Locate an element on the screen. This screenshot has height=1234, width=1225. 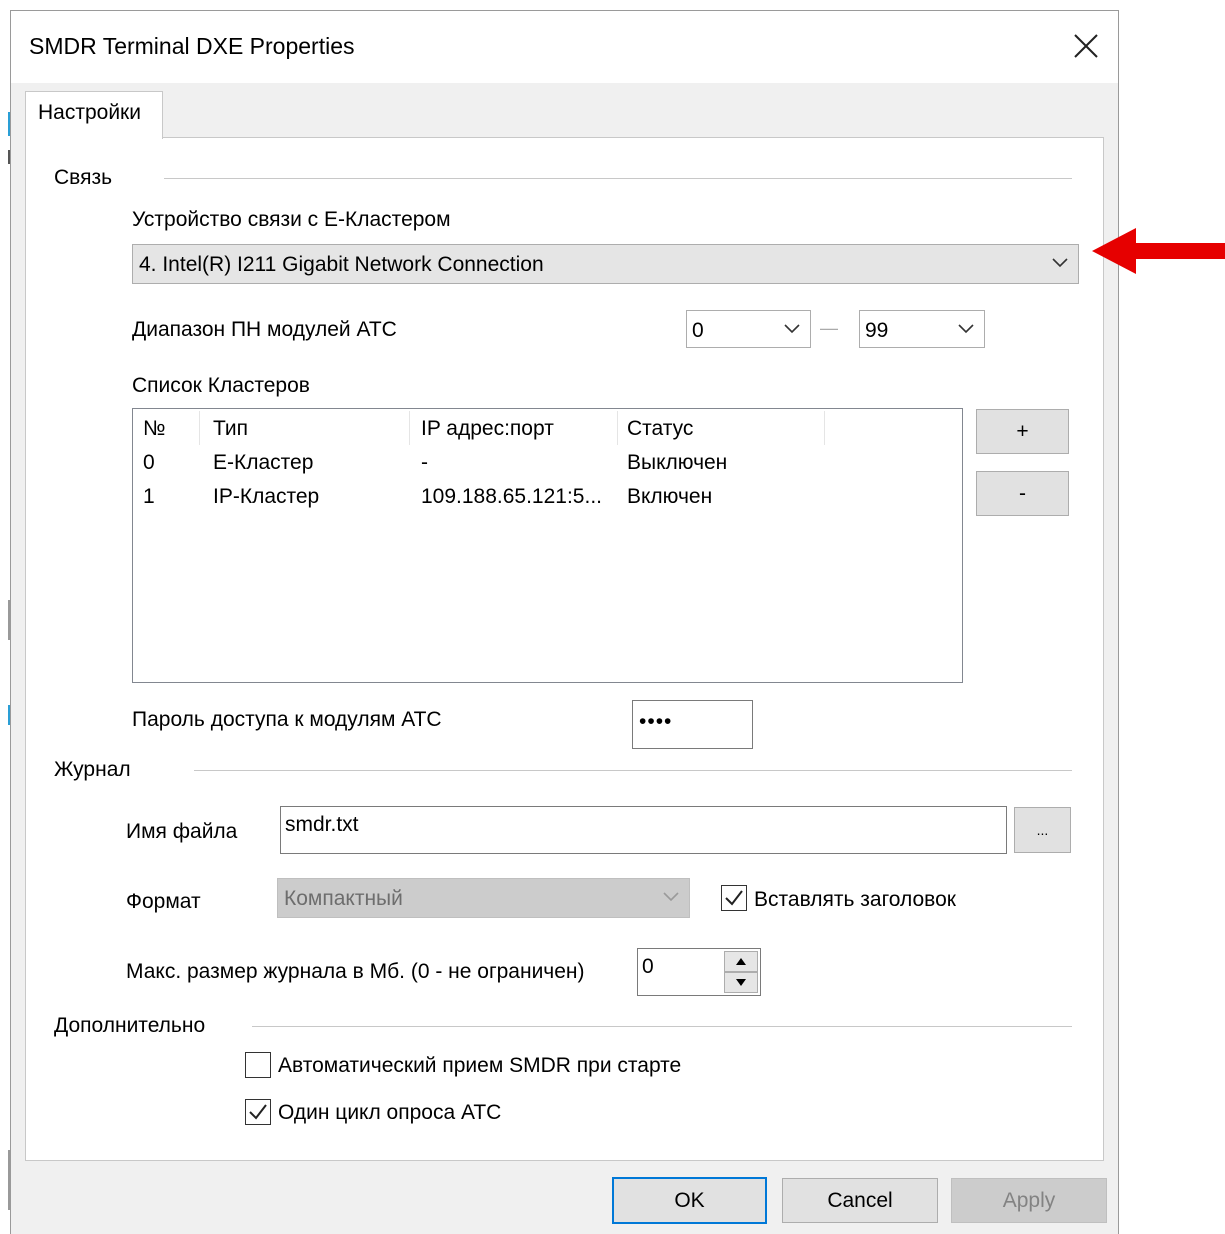
ok-button: OK is located at coordinates (689, 1200).